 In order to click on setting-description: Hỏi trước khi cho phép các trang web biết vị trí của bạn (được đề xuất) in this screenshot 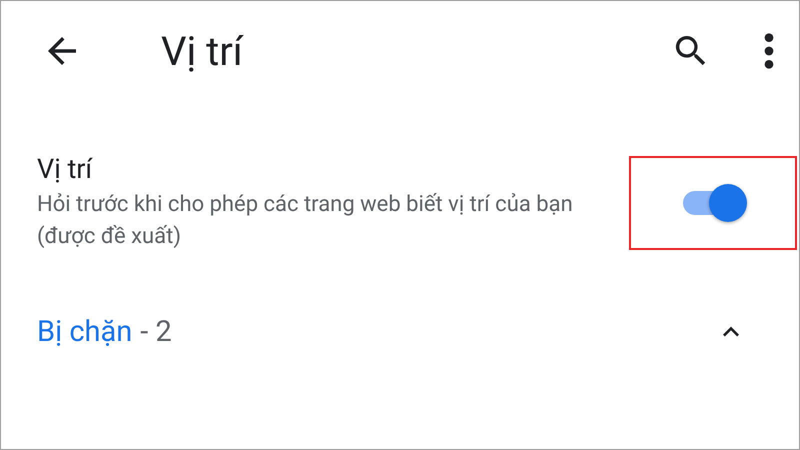, I will do `click(305, 221)`.